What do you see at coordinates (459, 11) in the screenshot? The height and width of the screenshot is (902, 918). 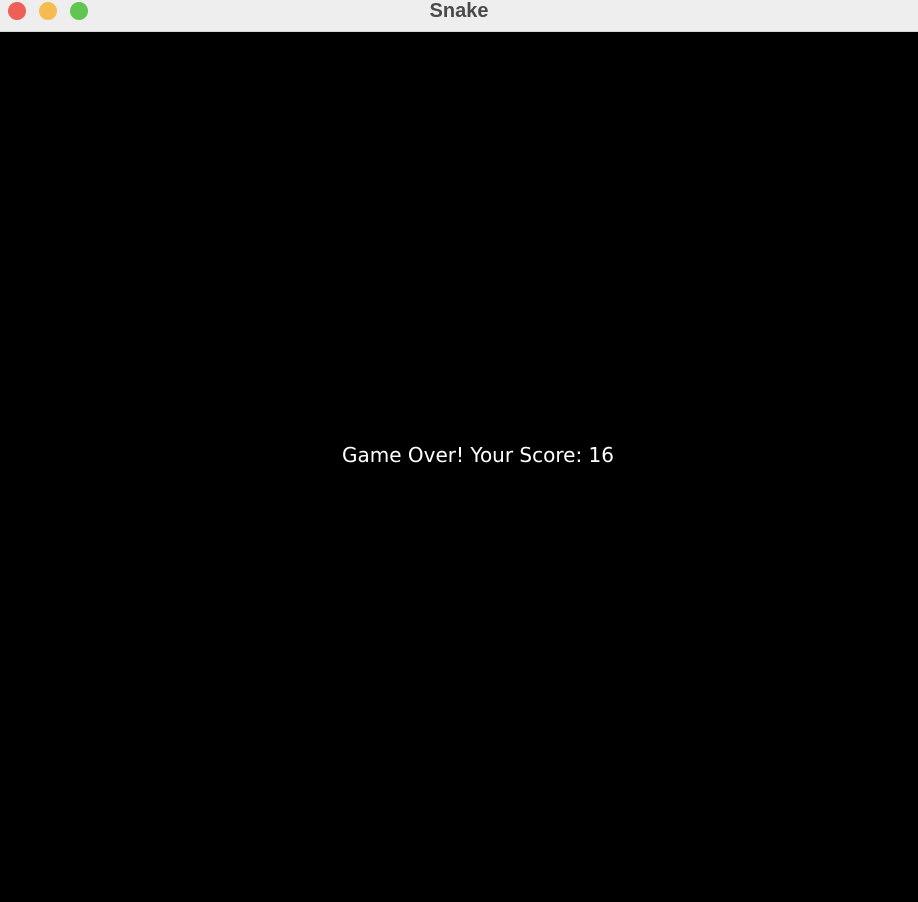 I see `window-title: Snake` at bounding box center [459, 11].